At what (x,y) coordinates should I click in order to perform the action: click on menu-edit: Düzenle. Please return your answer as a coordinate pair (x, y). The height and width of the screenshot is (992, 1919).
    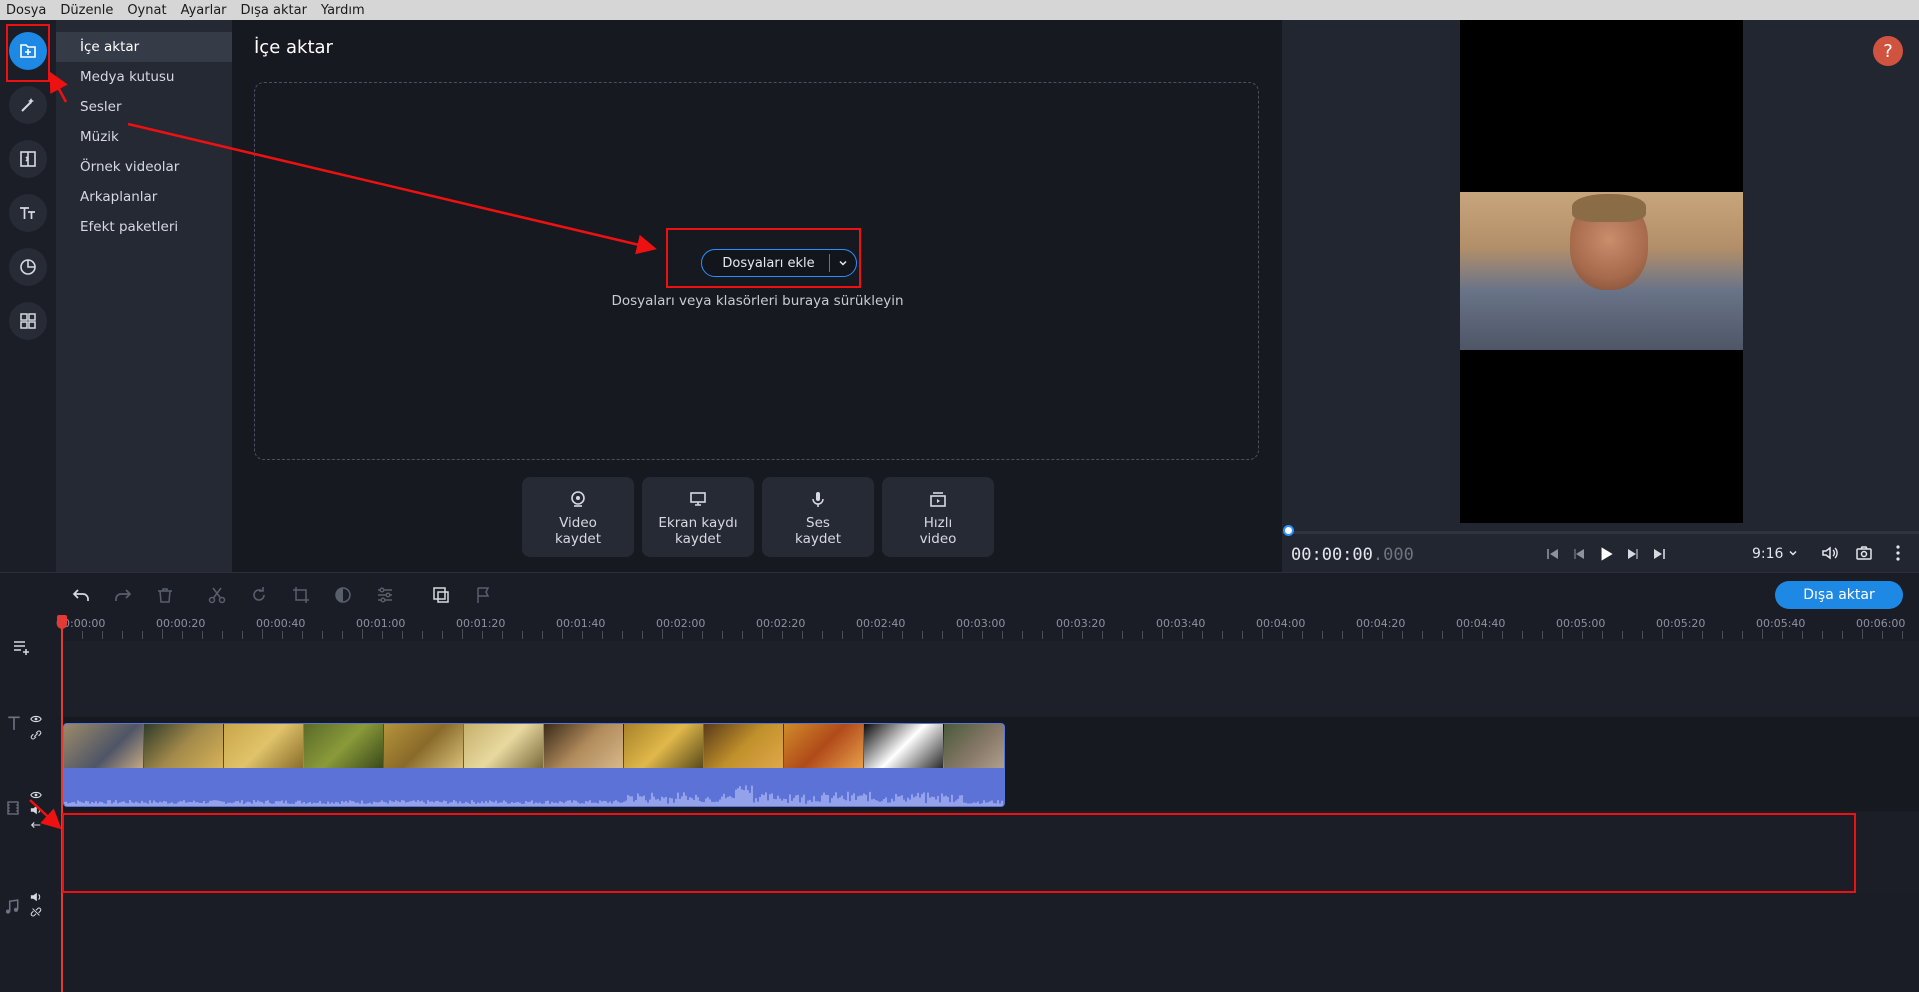
    Looking at the image, I should click on (86, 10).